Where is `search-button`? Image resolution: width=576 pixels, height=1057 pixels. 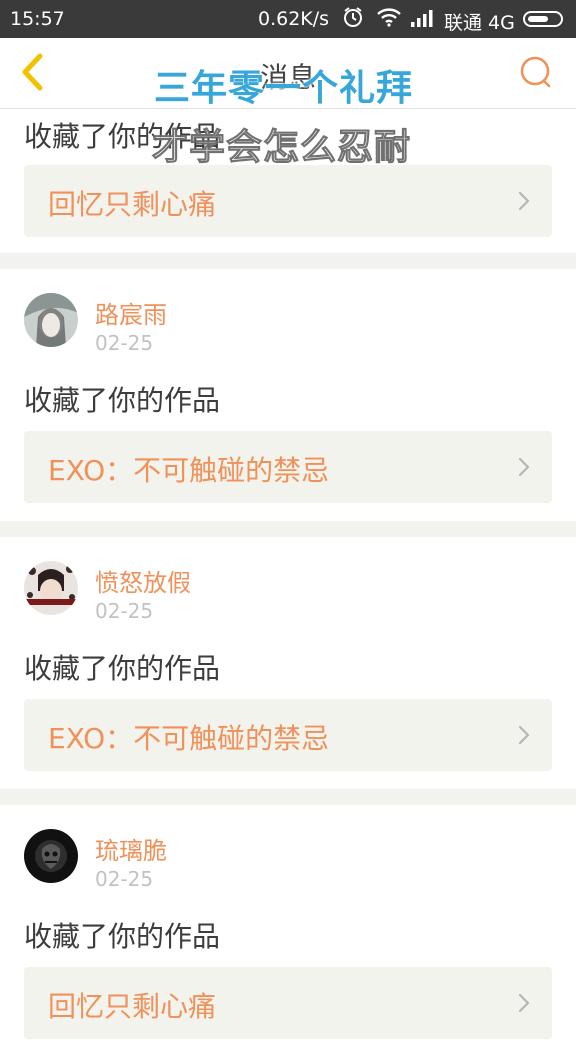 search-button is located at coordinates (536, 72).